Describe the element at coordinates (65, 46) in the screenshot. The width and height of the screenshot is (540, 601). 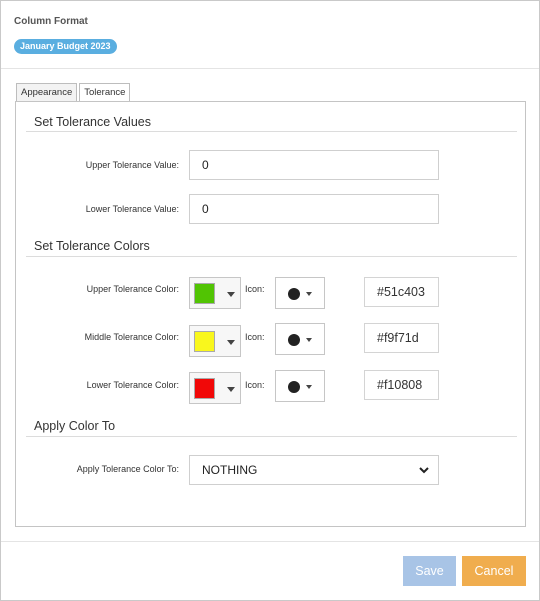
I see `context-badge: January Budget 2023` at that location.